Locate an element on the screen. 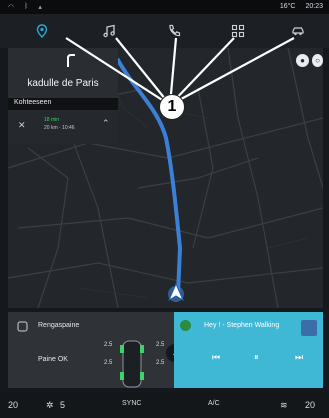  nav-tab-phone is located at coordinates (174, 31).